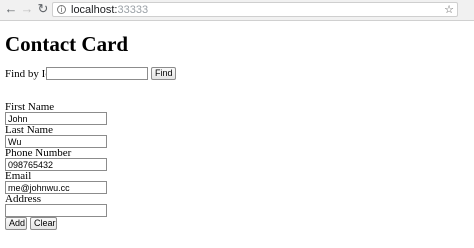 This screenshot has width=474, height=248. I want to click on forward-icon: →, so click(27, 9).